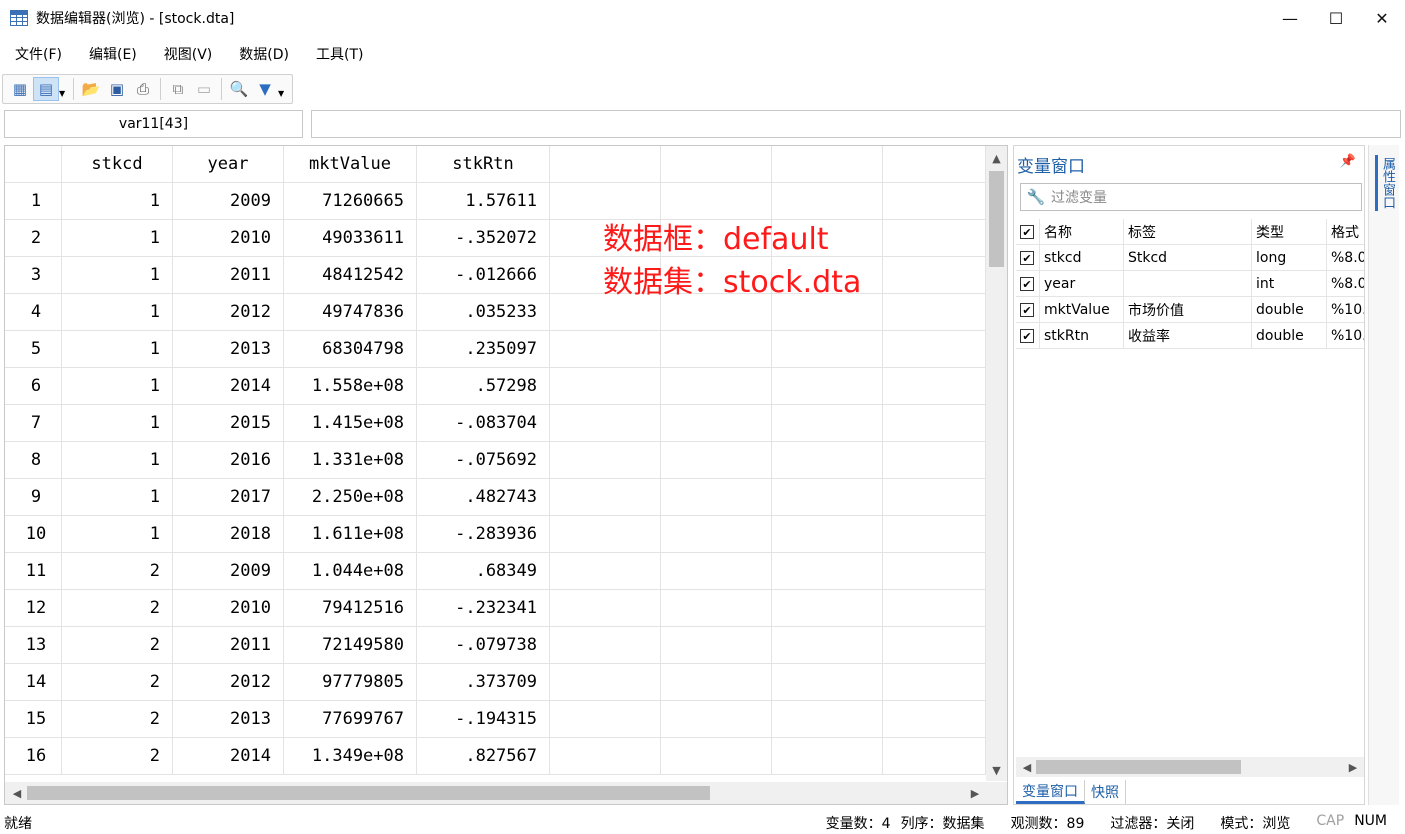 This screenshot has width=1405, height=834. What do you see at coordinates (228, 497) in the screenshot?
I see `data-cell: 2017` at bounding box center [228, 497].